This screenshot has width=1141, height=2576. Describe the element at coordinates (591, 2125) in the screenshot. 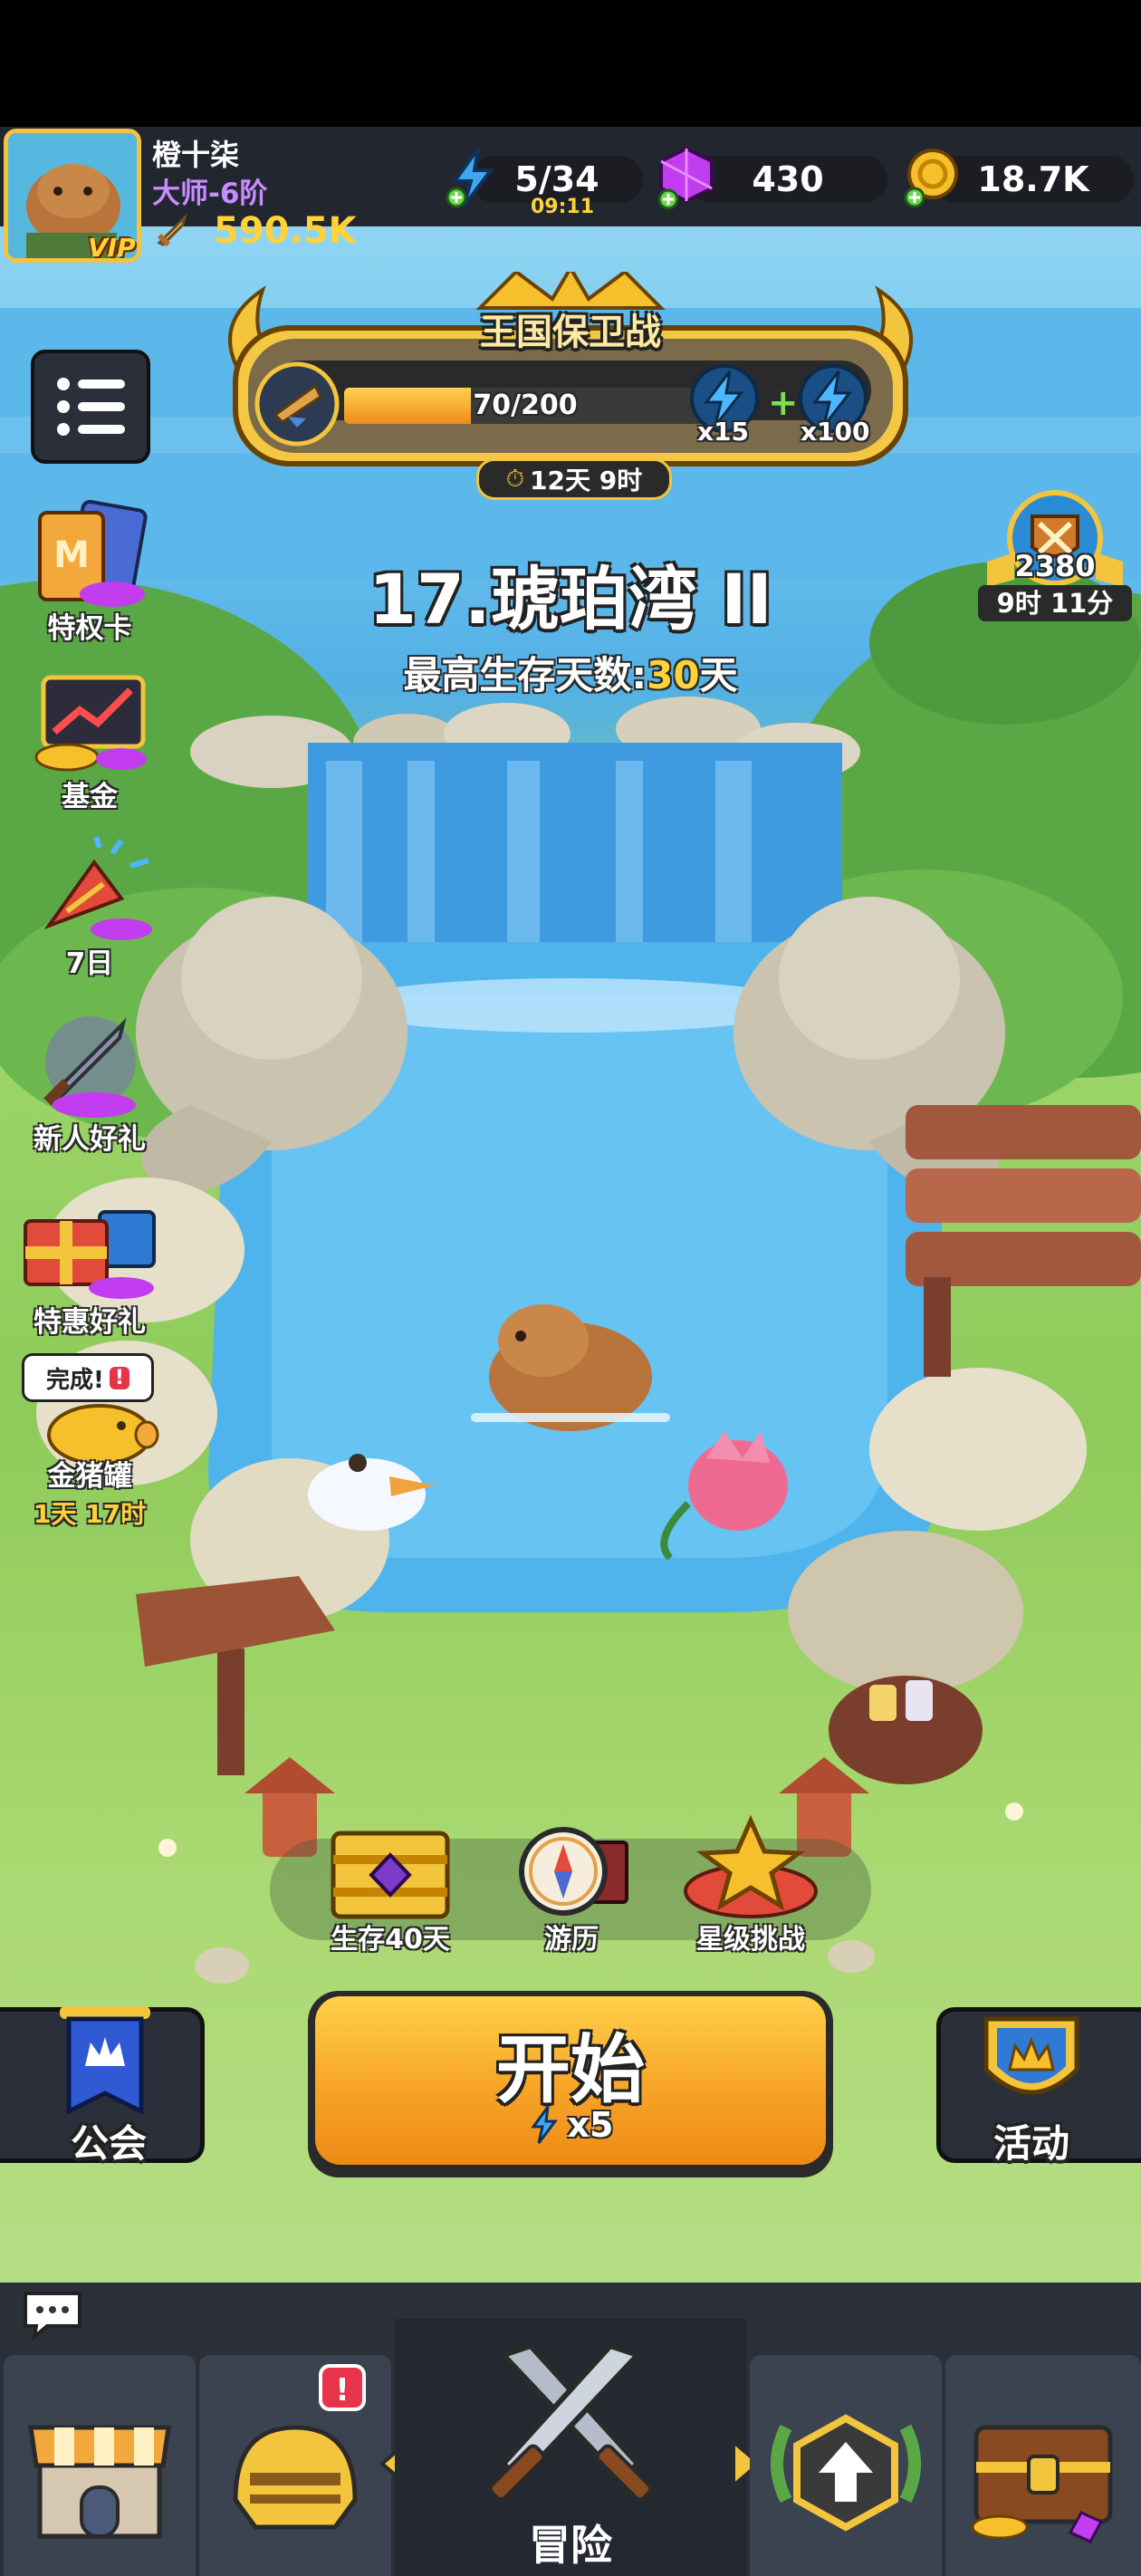

I see `start-cost-value: x5` at that location.